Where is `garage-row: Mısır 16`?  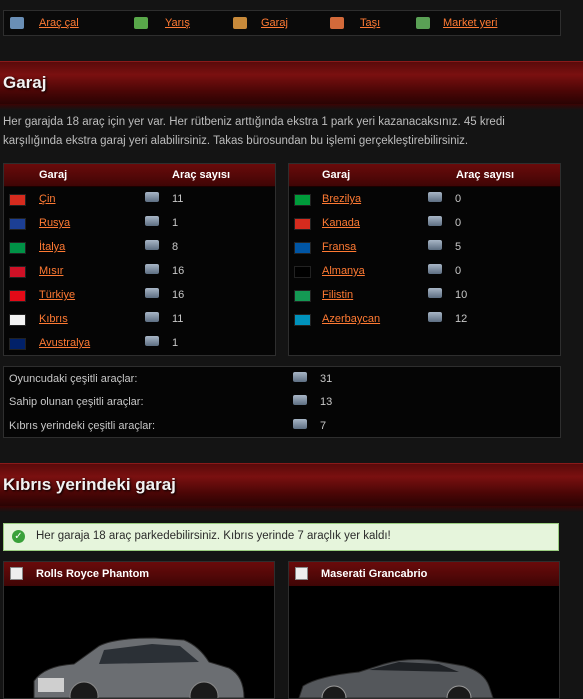 garage-row: Mısır 16 is located at coordinates (139, 271).